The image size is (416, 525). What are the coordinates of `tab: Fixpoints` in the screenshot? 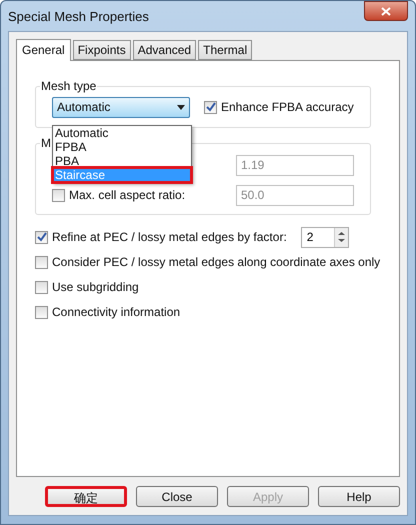 It's located at (101, 50).